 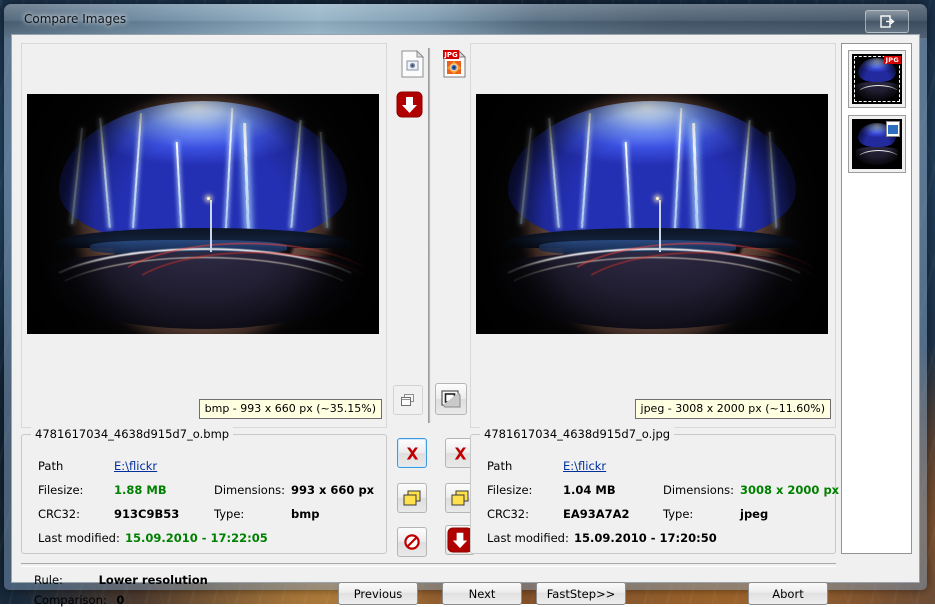 I want to click on right-file-type-icon: JPG, so click(x=455, y=64).